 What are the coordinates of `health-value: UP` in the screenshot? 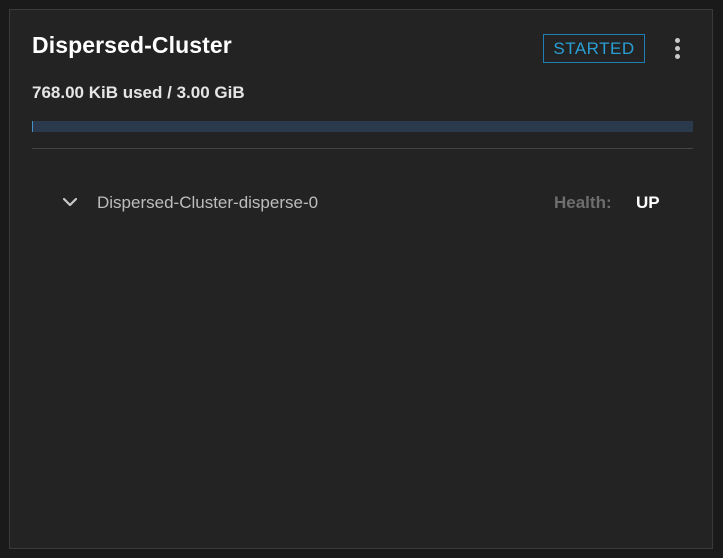 It's located at (648, 202).